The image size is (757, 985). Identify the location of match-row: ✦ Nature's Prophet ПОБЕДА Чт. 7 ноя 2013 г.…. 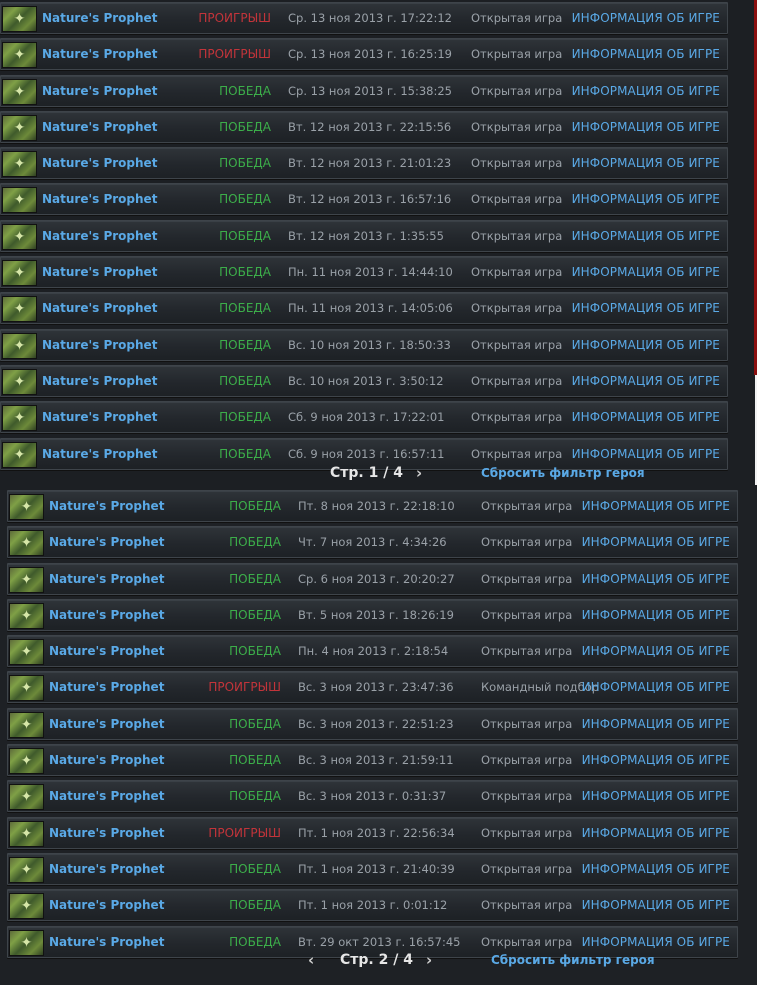
(372, 542).